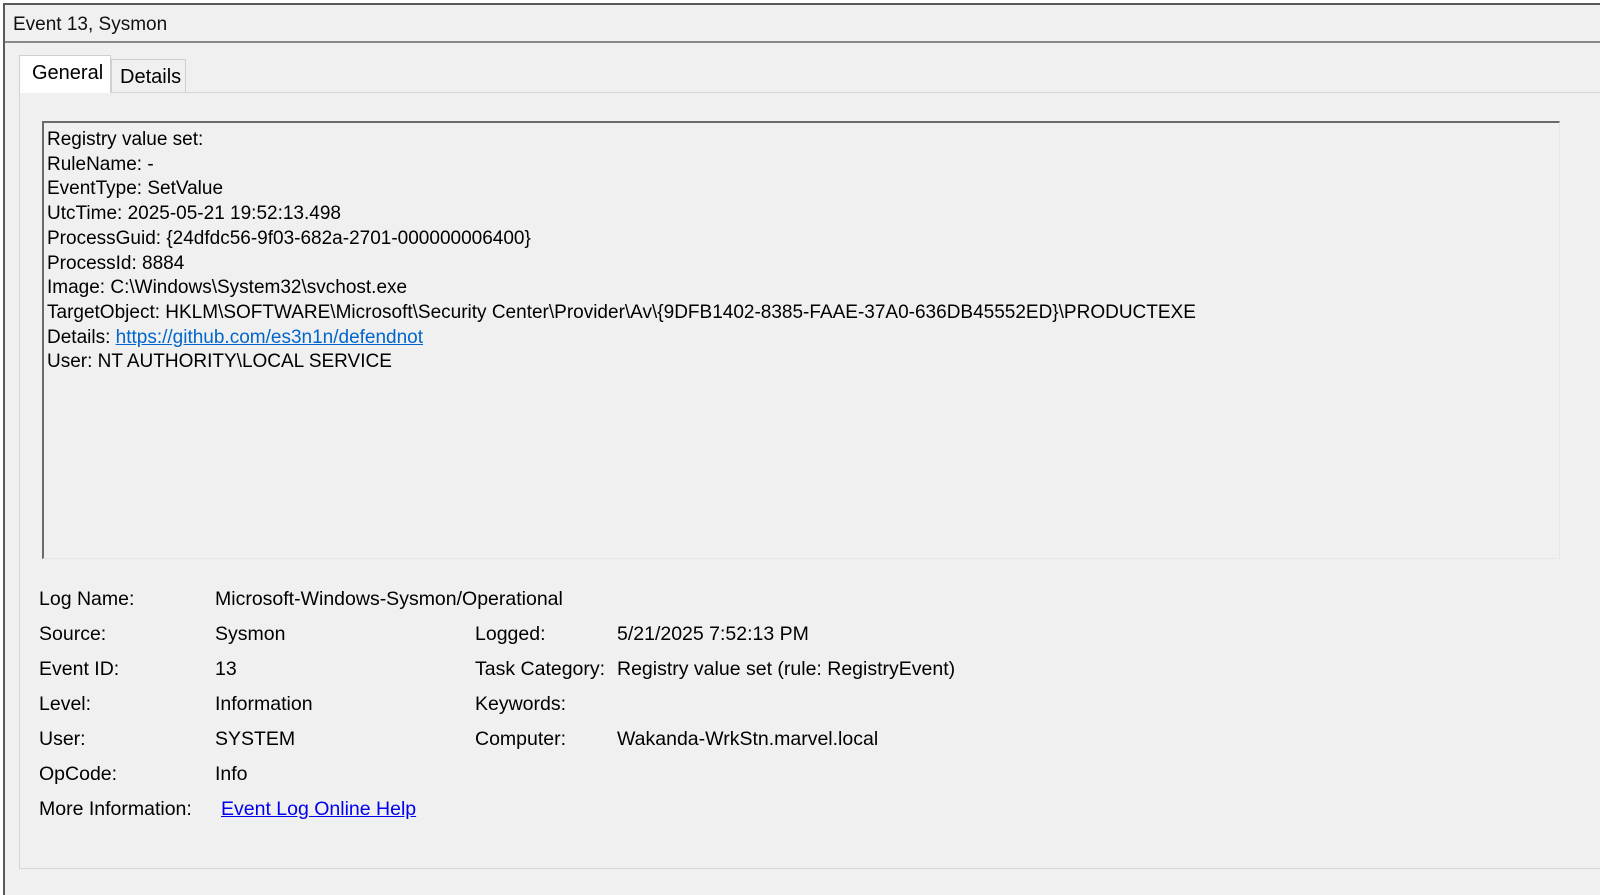 The image size is (1600, 895). Describe the element at coordinates (135, 189) in the screenshot. I see `description-line: EventType: SetValue` at that location.